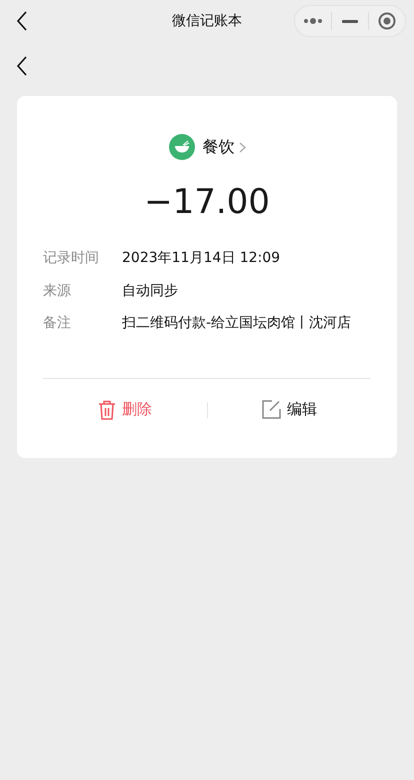 The width and height of the screenshot is (414, 780). I want to click on category-link: 餐饮, so click(224, 147).